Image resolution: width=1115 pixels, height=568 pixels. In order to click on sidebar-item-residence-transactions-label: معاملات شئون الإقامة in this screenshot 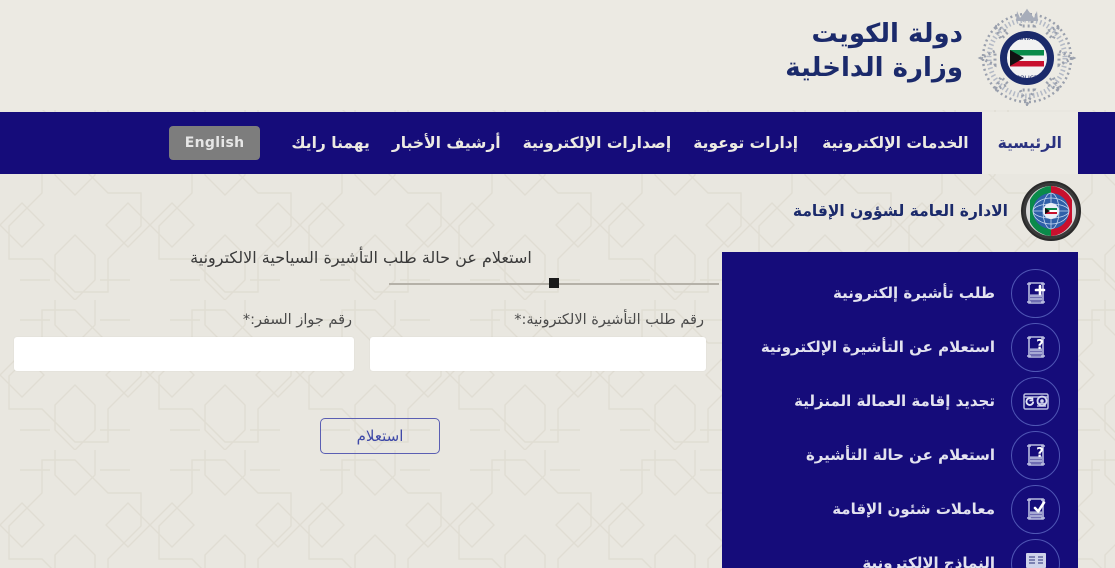, I will do `click(913, 509)`.